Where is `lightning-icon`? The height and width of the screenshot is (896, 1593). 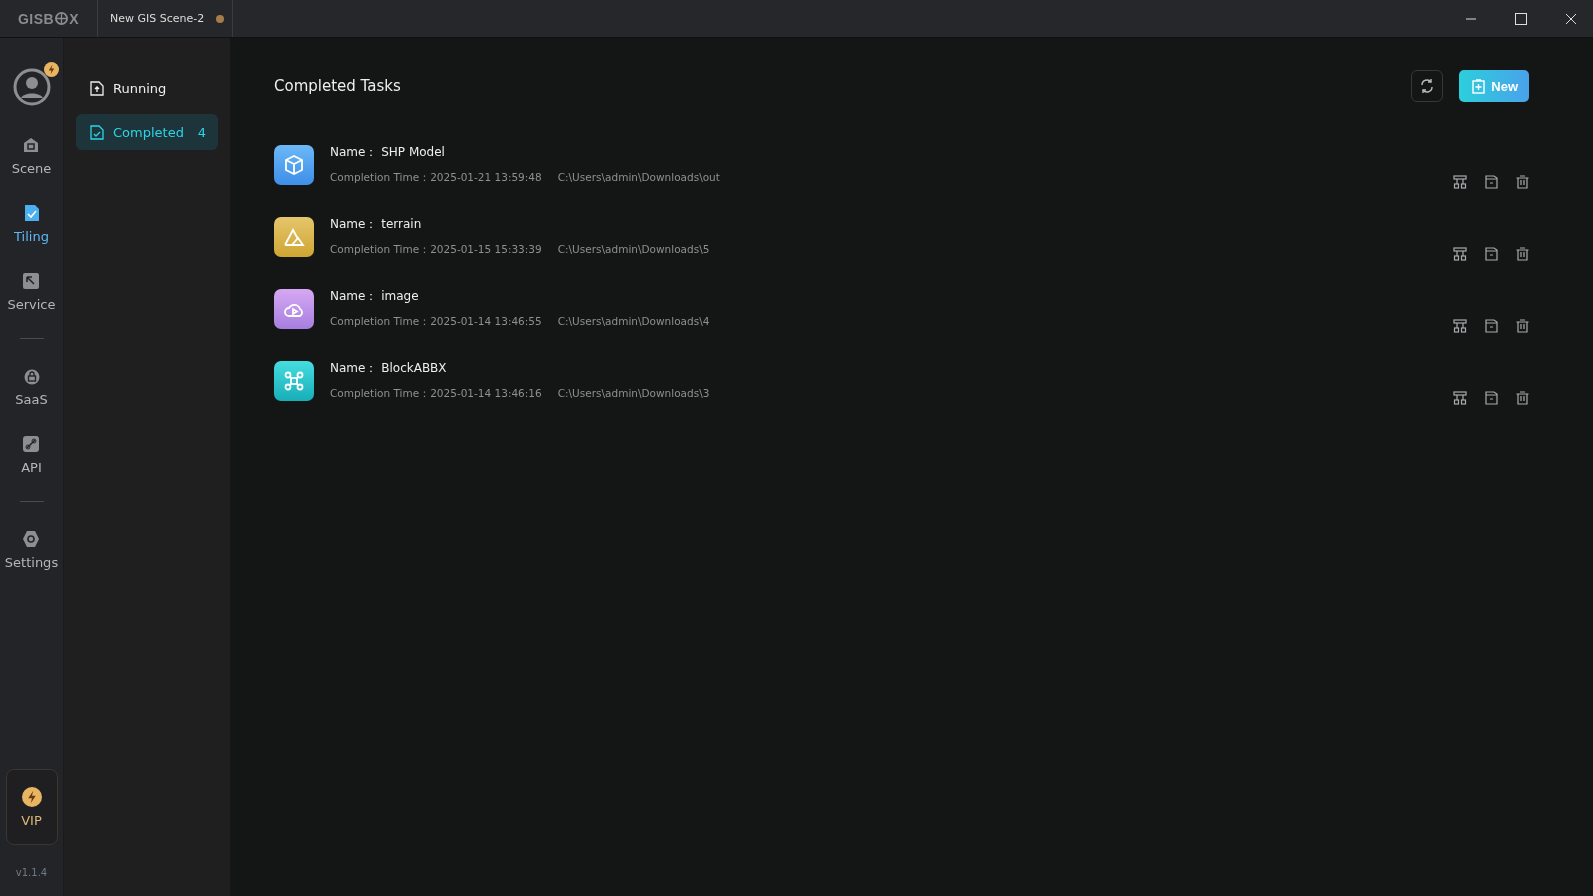 lightning-icon is located at coordinates (31, 796).